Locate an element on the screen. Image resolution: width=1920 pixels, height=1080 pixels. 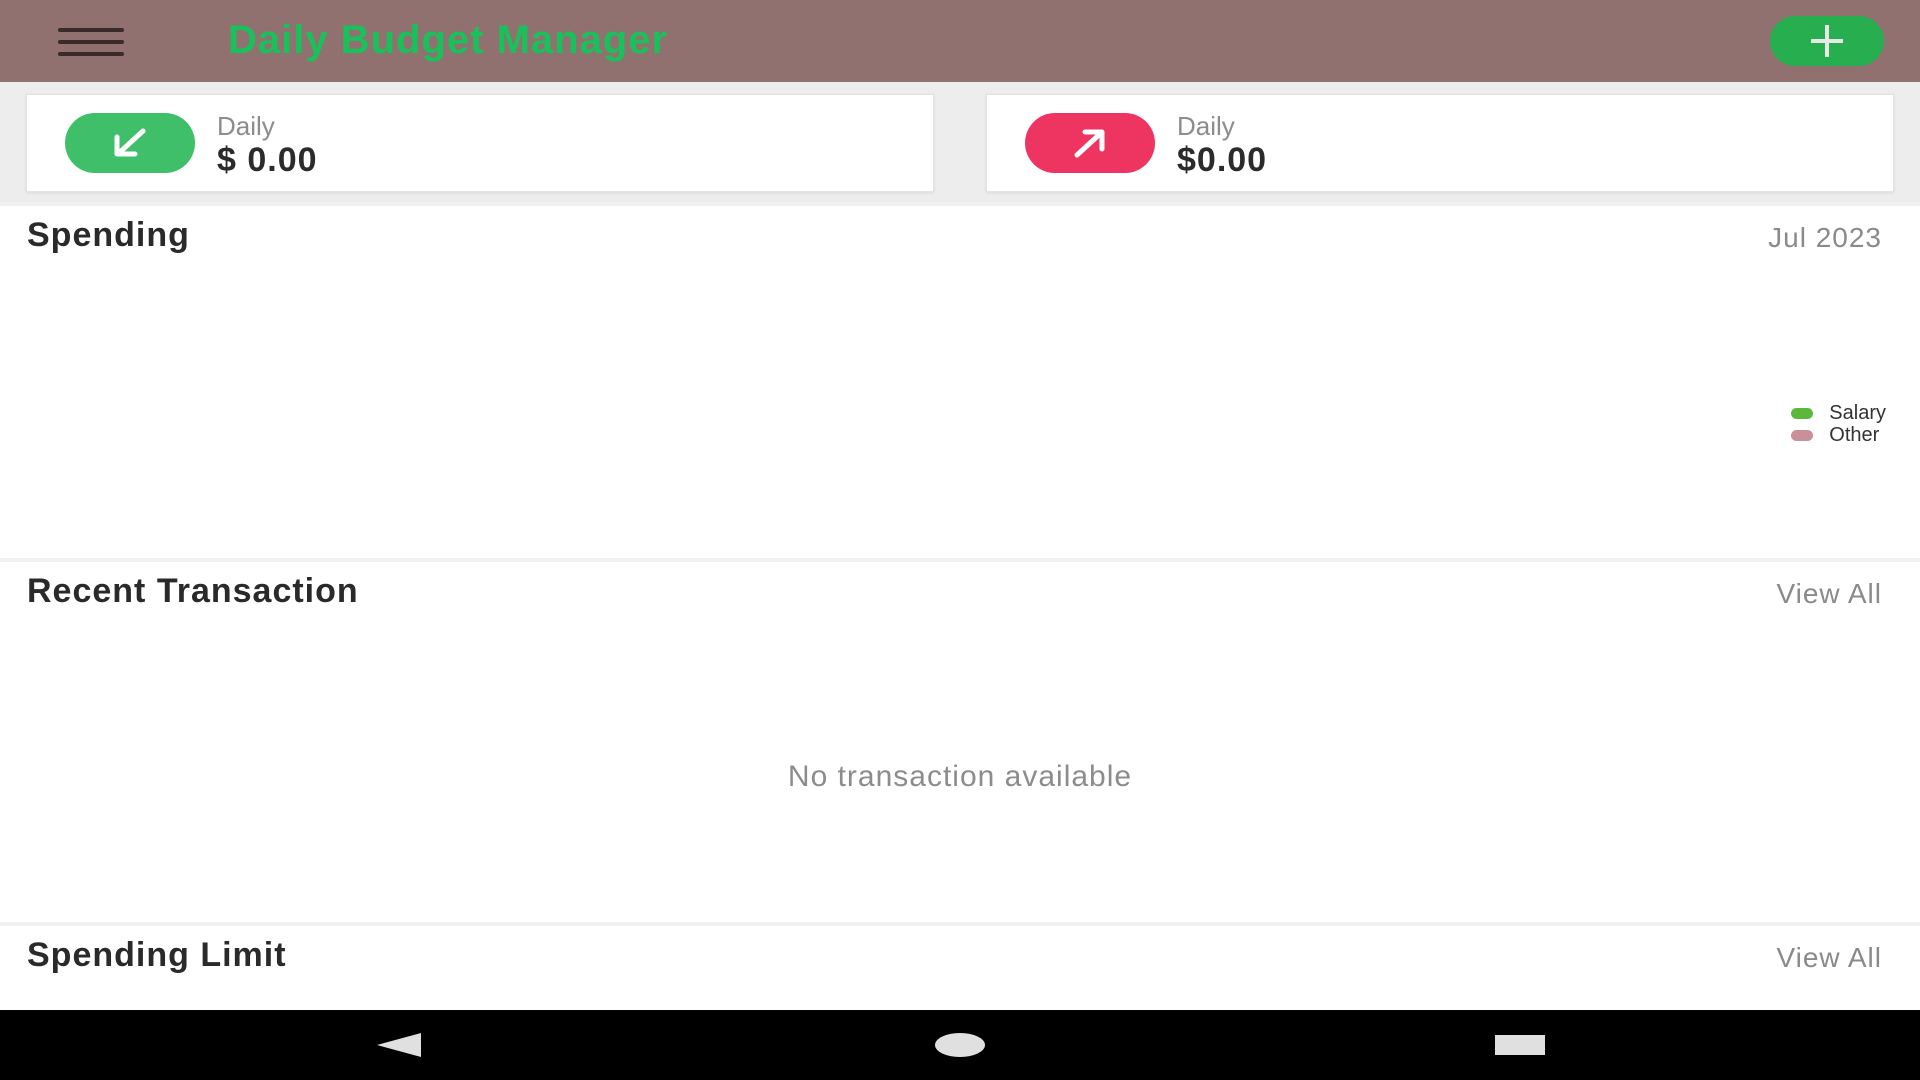
menu-button is located at coordinates (91, 42).